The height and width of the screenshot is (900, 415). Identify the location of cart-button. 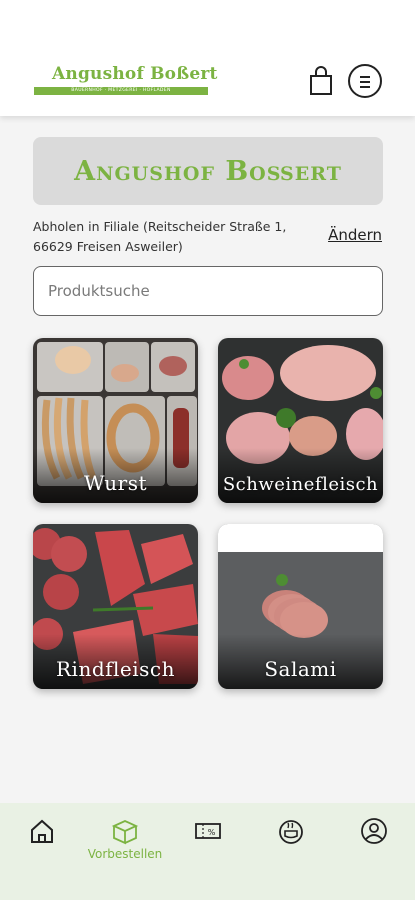
(321, 81).